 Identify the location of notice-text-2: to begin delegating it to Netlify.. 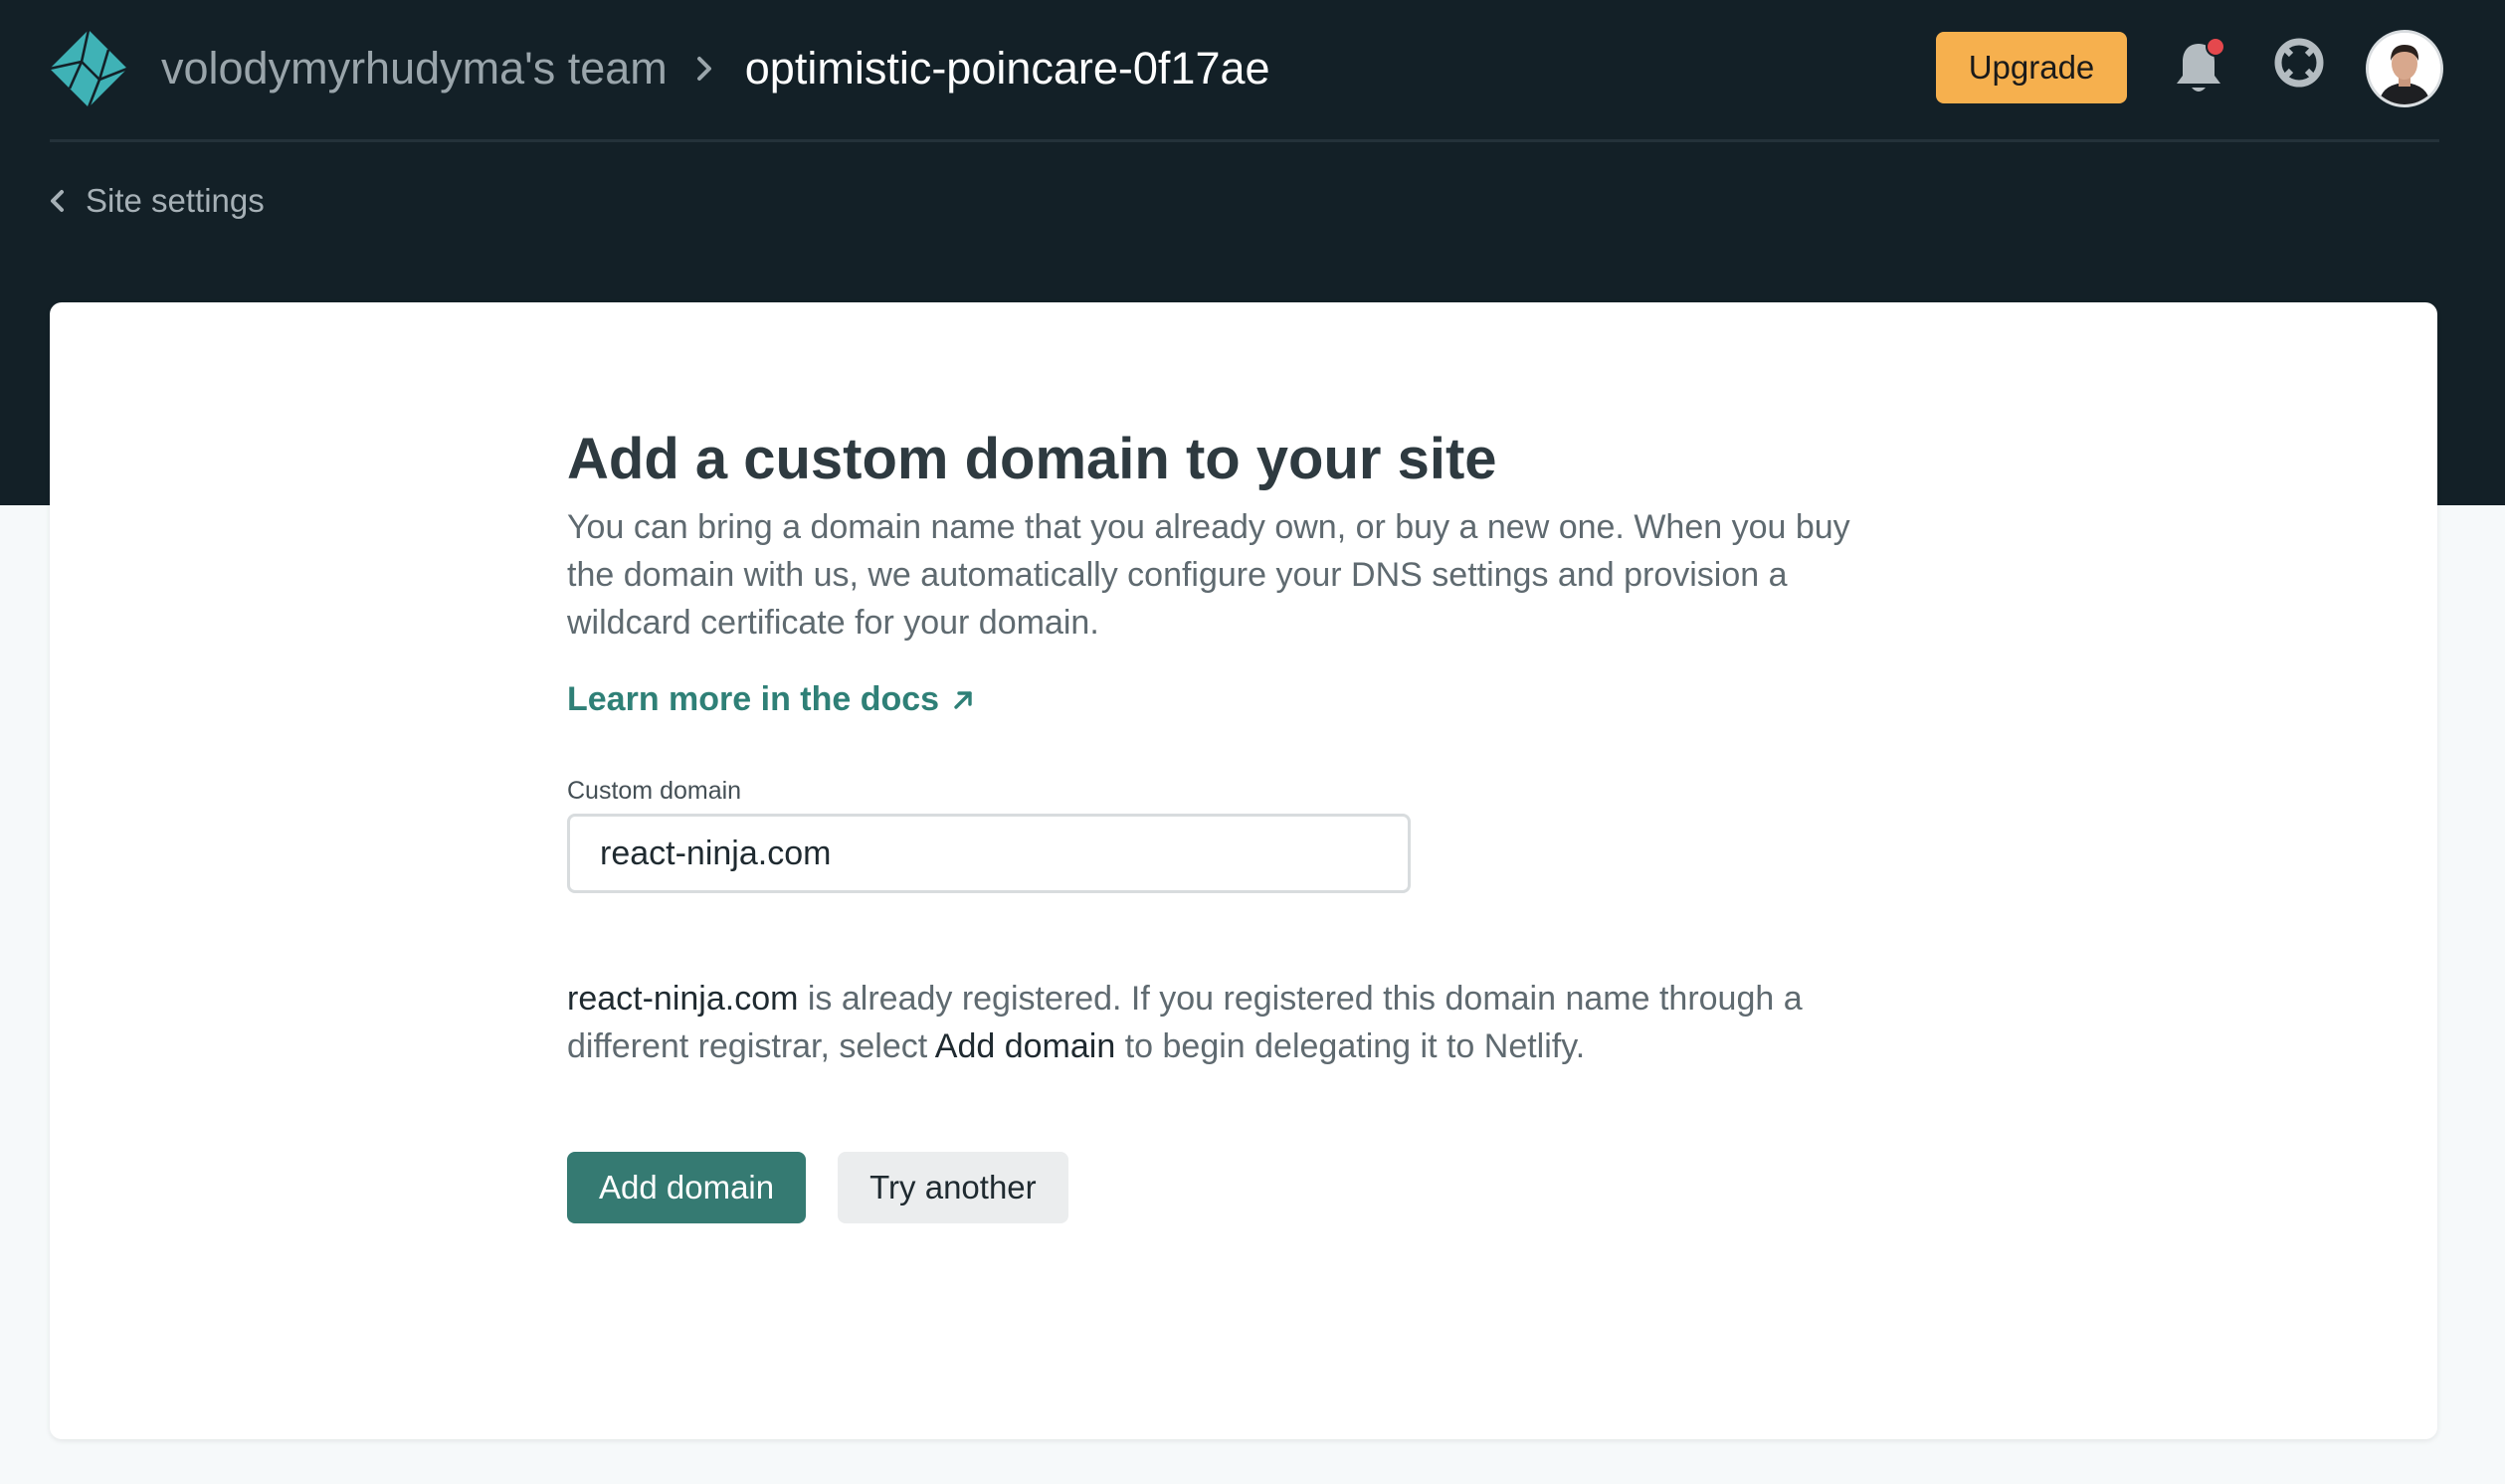
(1350, 1046).